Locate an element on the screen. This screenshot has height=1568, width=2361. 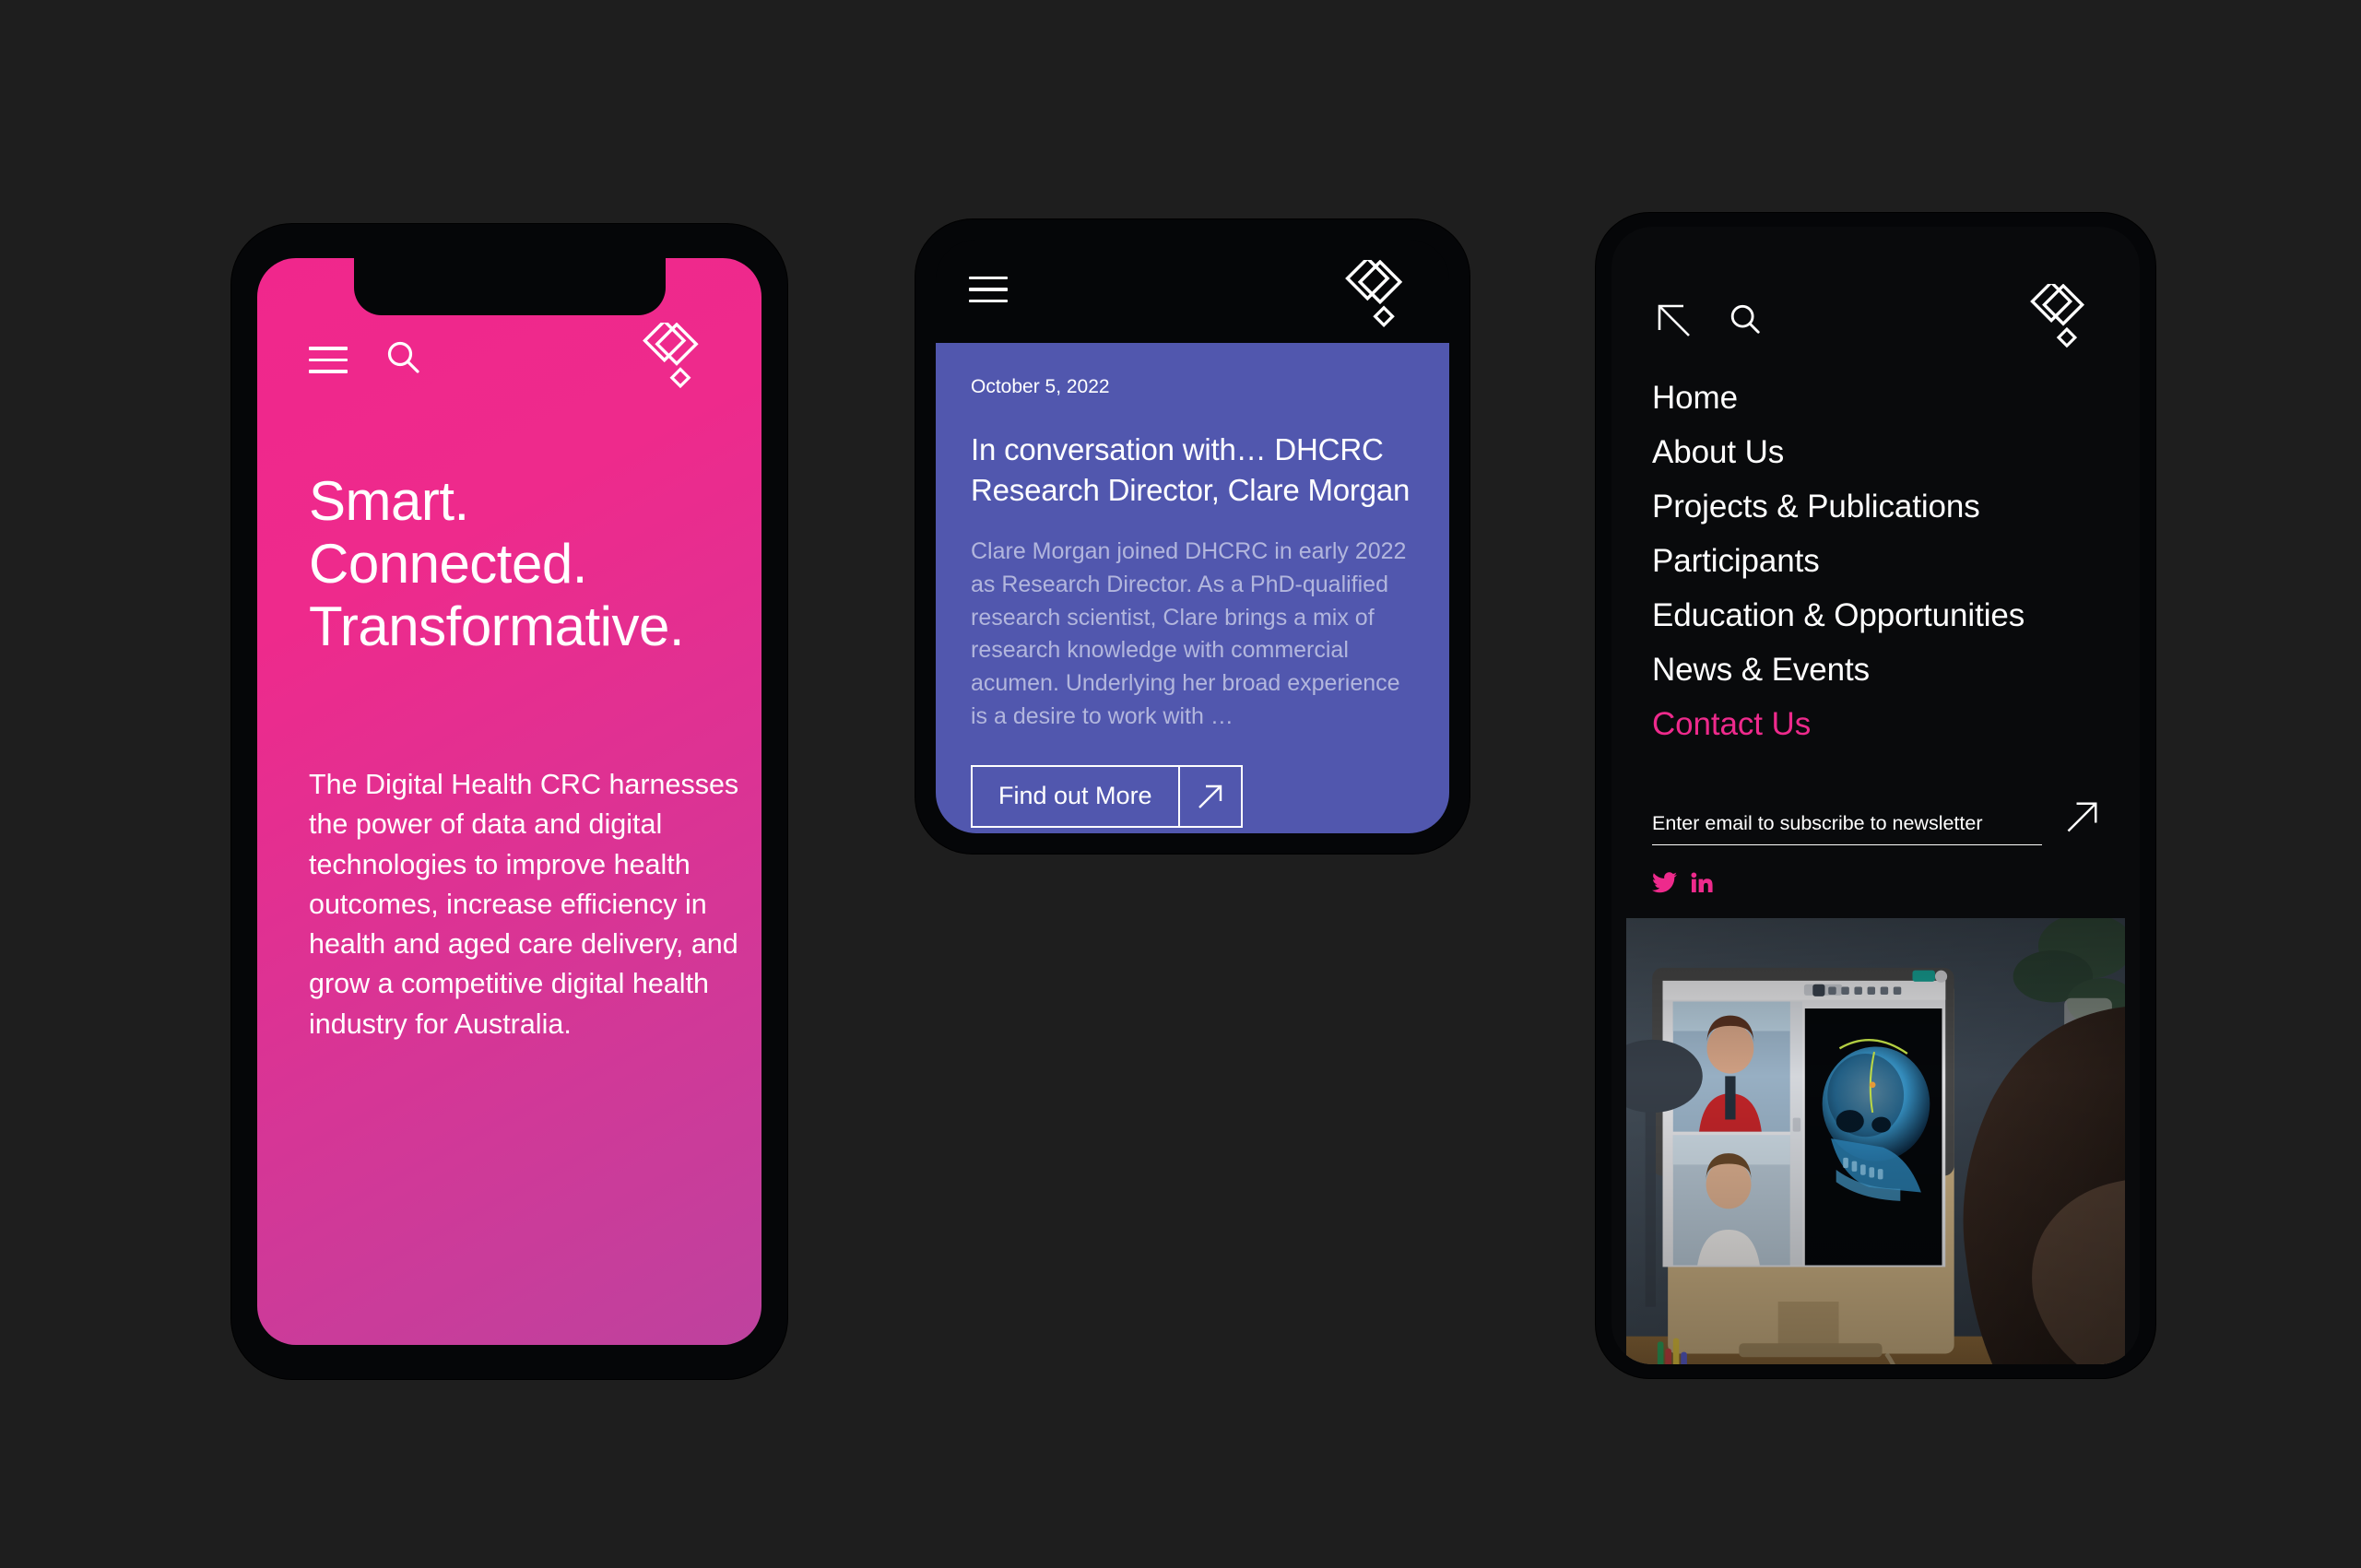
page-title: Smart. Connected. Transformative. is located at coordinates (497, 563).